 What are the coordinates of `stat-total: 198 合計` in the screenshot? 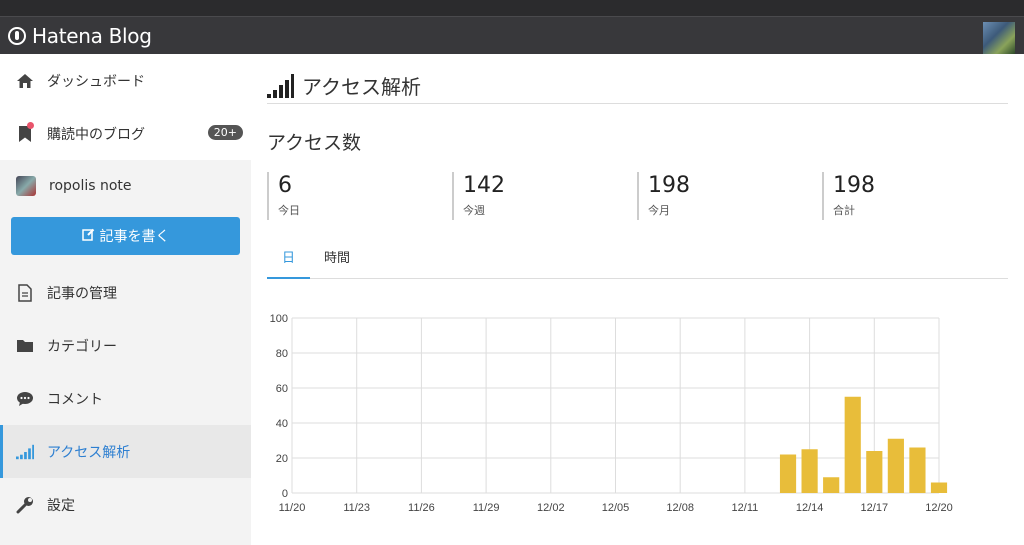 It's located at (914, 196).